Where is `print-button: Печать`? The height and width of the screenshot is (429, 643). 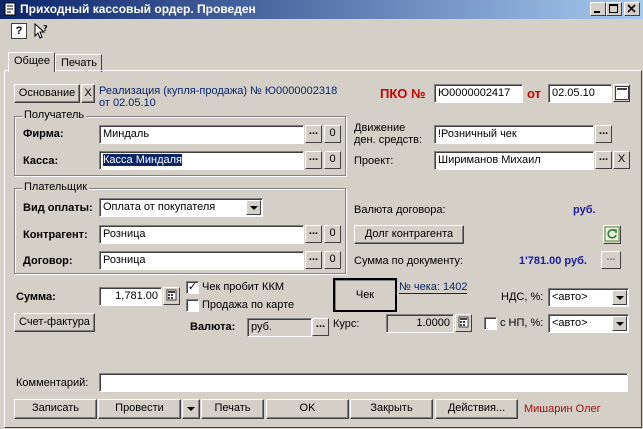 print-button: Печать is located at coordinates (232, 409).